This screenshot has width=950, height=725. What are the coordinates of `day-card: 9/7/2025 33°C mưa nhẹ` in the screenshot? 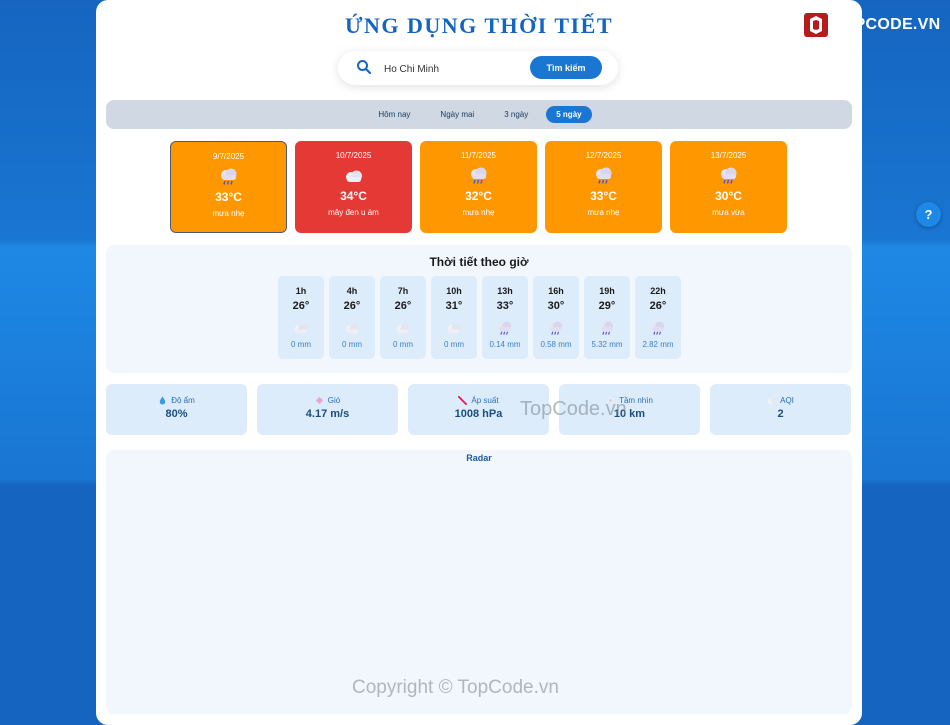 It's located at (228, 187).